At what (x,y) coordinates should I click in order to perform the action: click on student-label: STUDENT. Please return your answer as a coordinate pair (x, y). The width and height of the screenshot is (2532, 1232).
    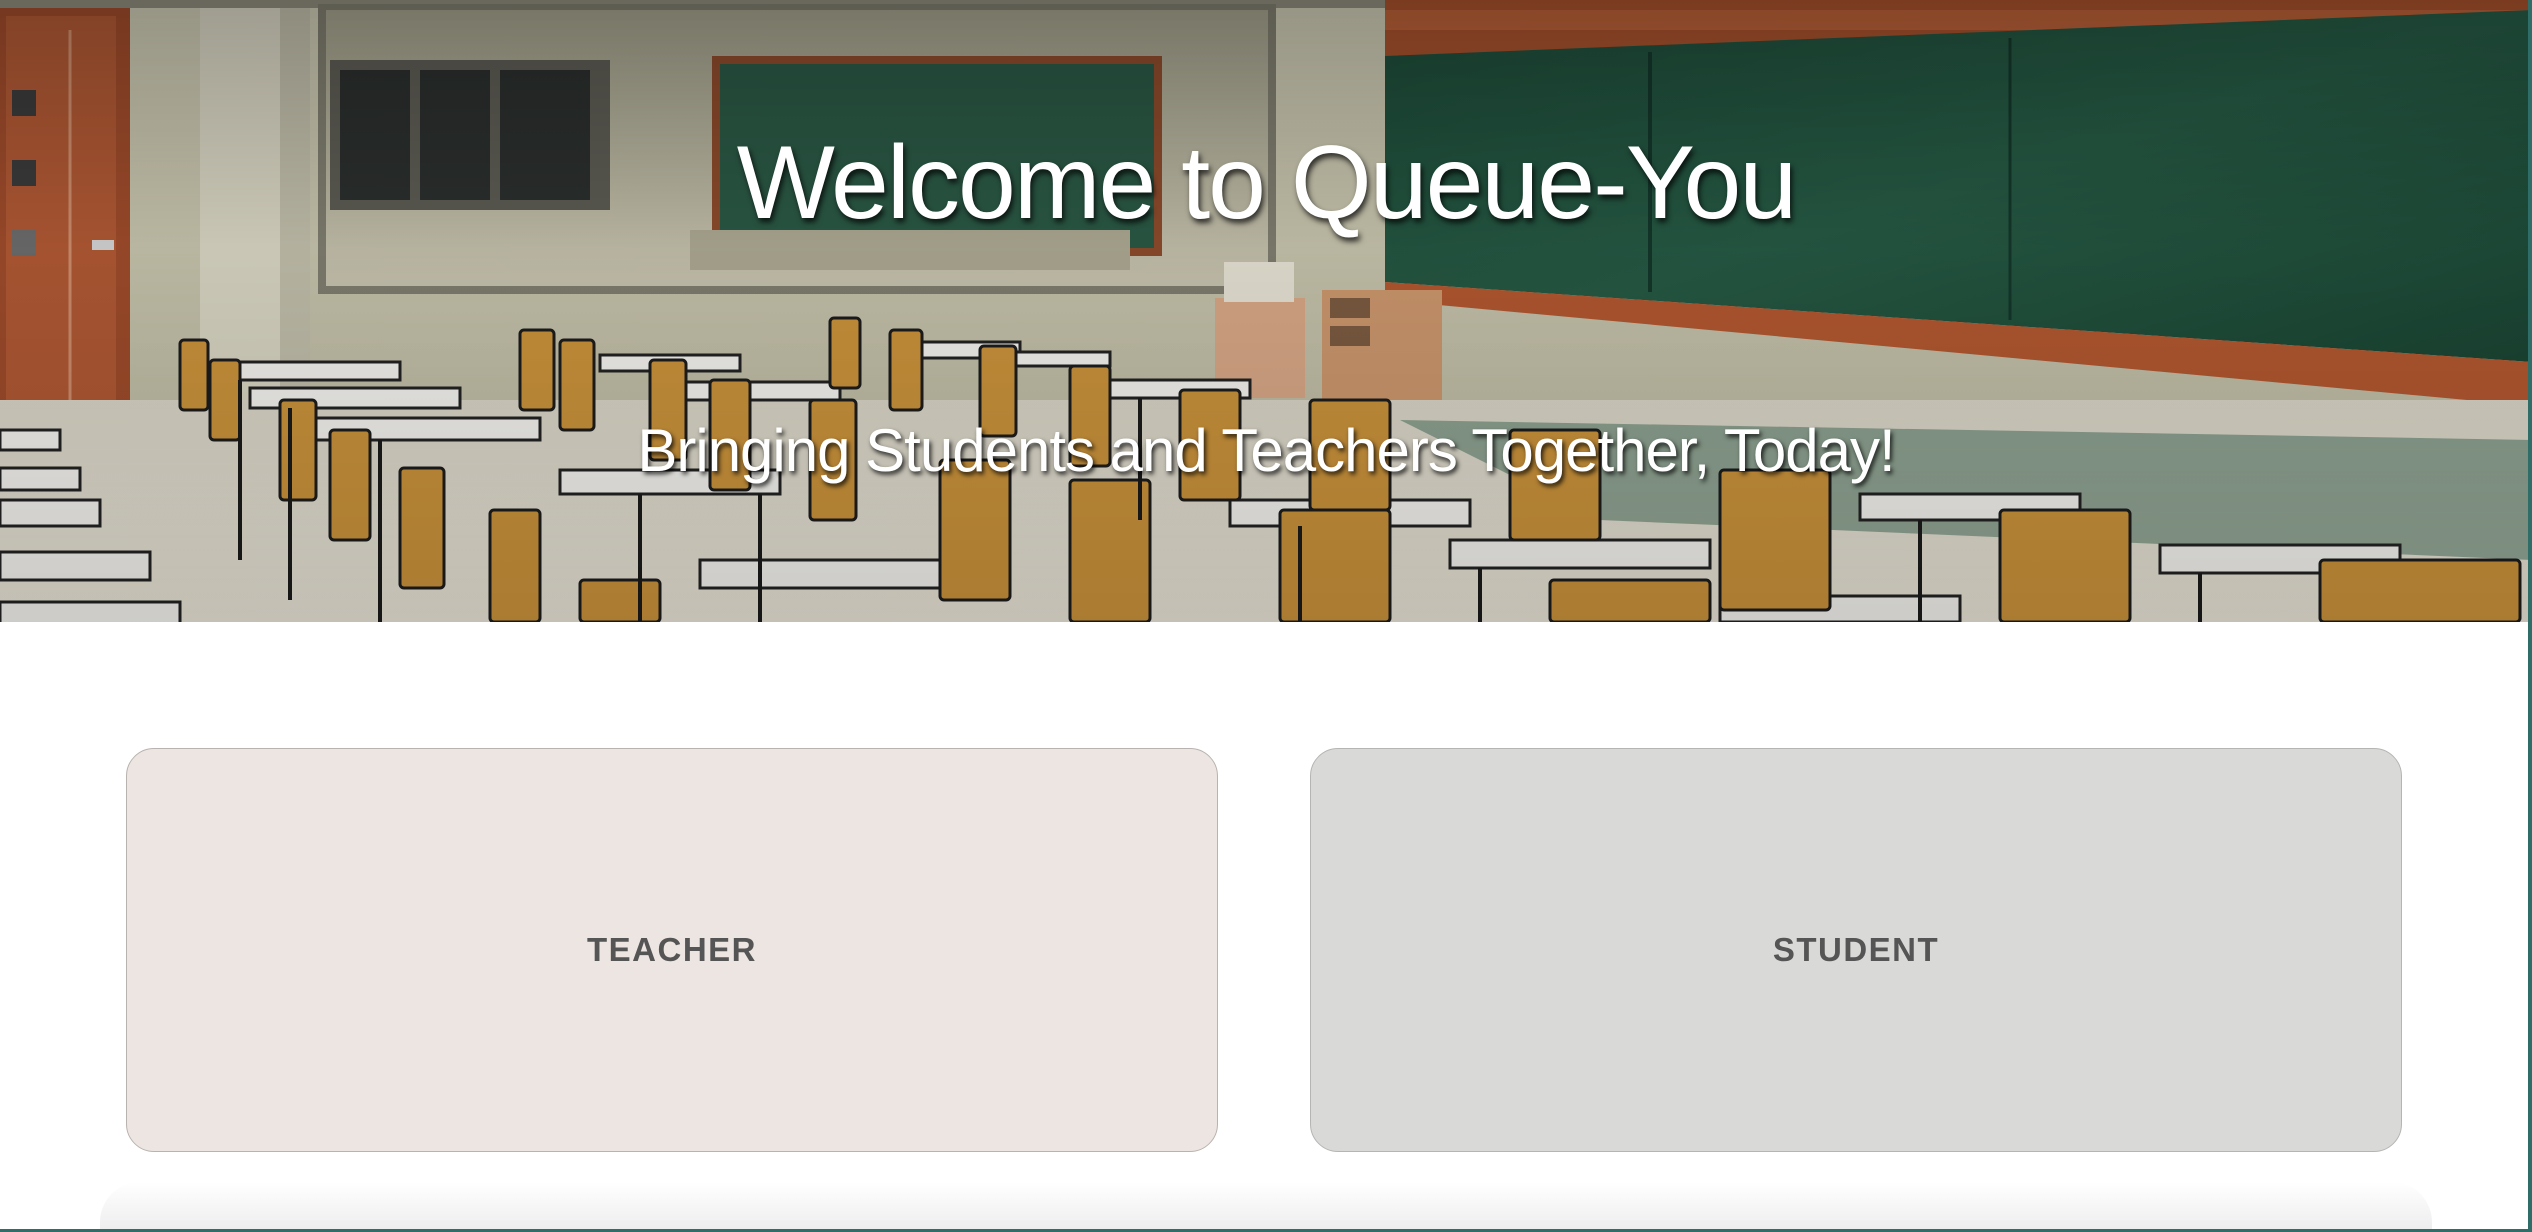
    Looking at the image, I should click on (1856, 949).